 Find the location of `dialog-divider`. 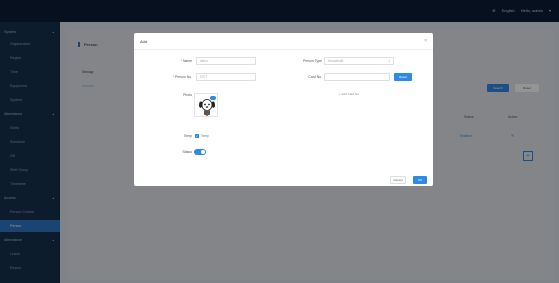

dialog-divider is located at coordinates (283, 49).